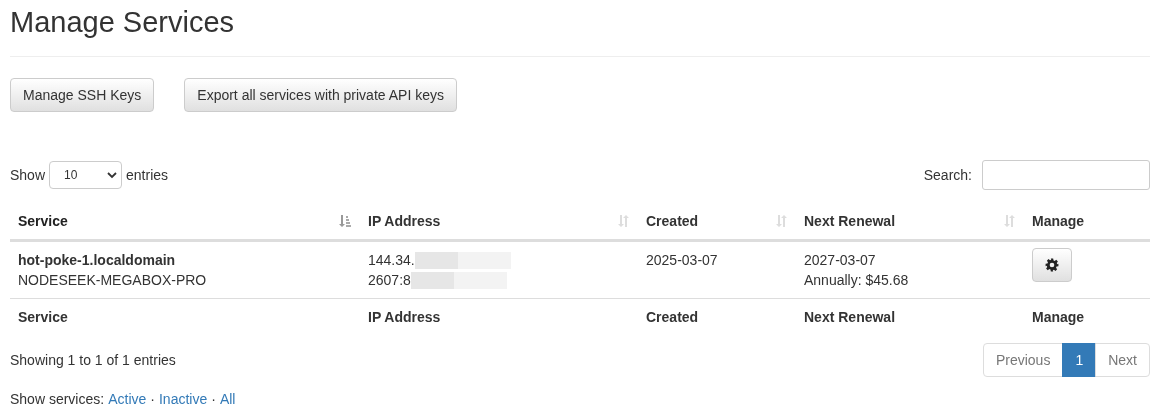 Image resolution: width=1169 pixels, height=419 pixels. I want to click on sort-descending-icon, so click(345, 221).